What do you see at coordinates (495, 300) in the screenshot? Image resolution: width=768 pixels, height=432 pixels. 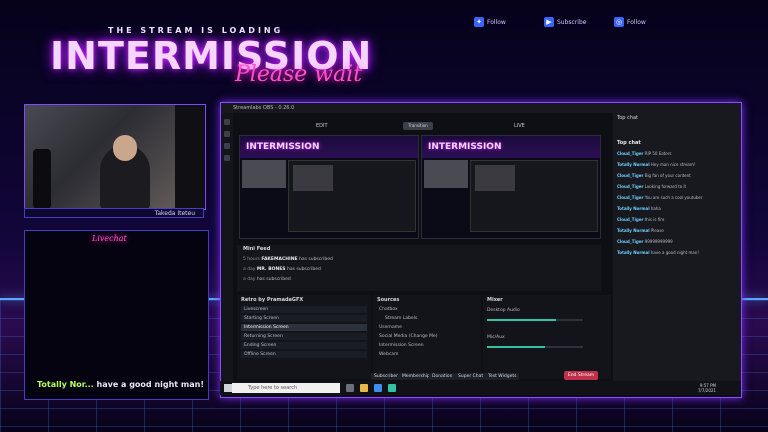 I see `mixer-title: Mixer` at bounding box center [495, 300].